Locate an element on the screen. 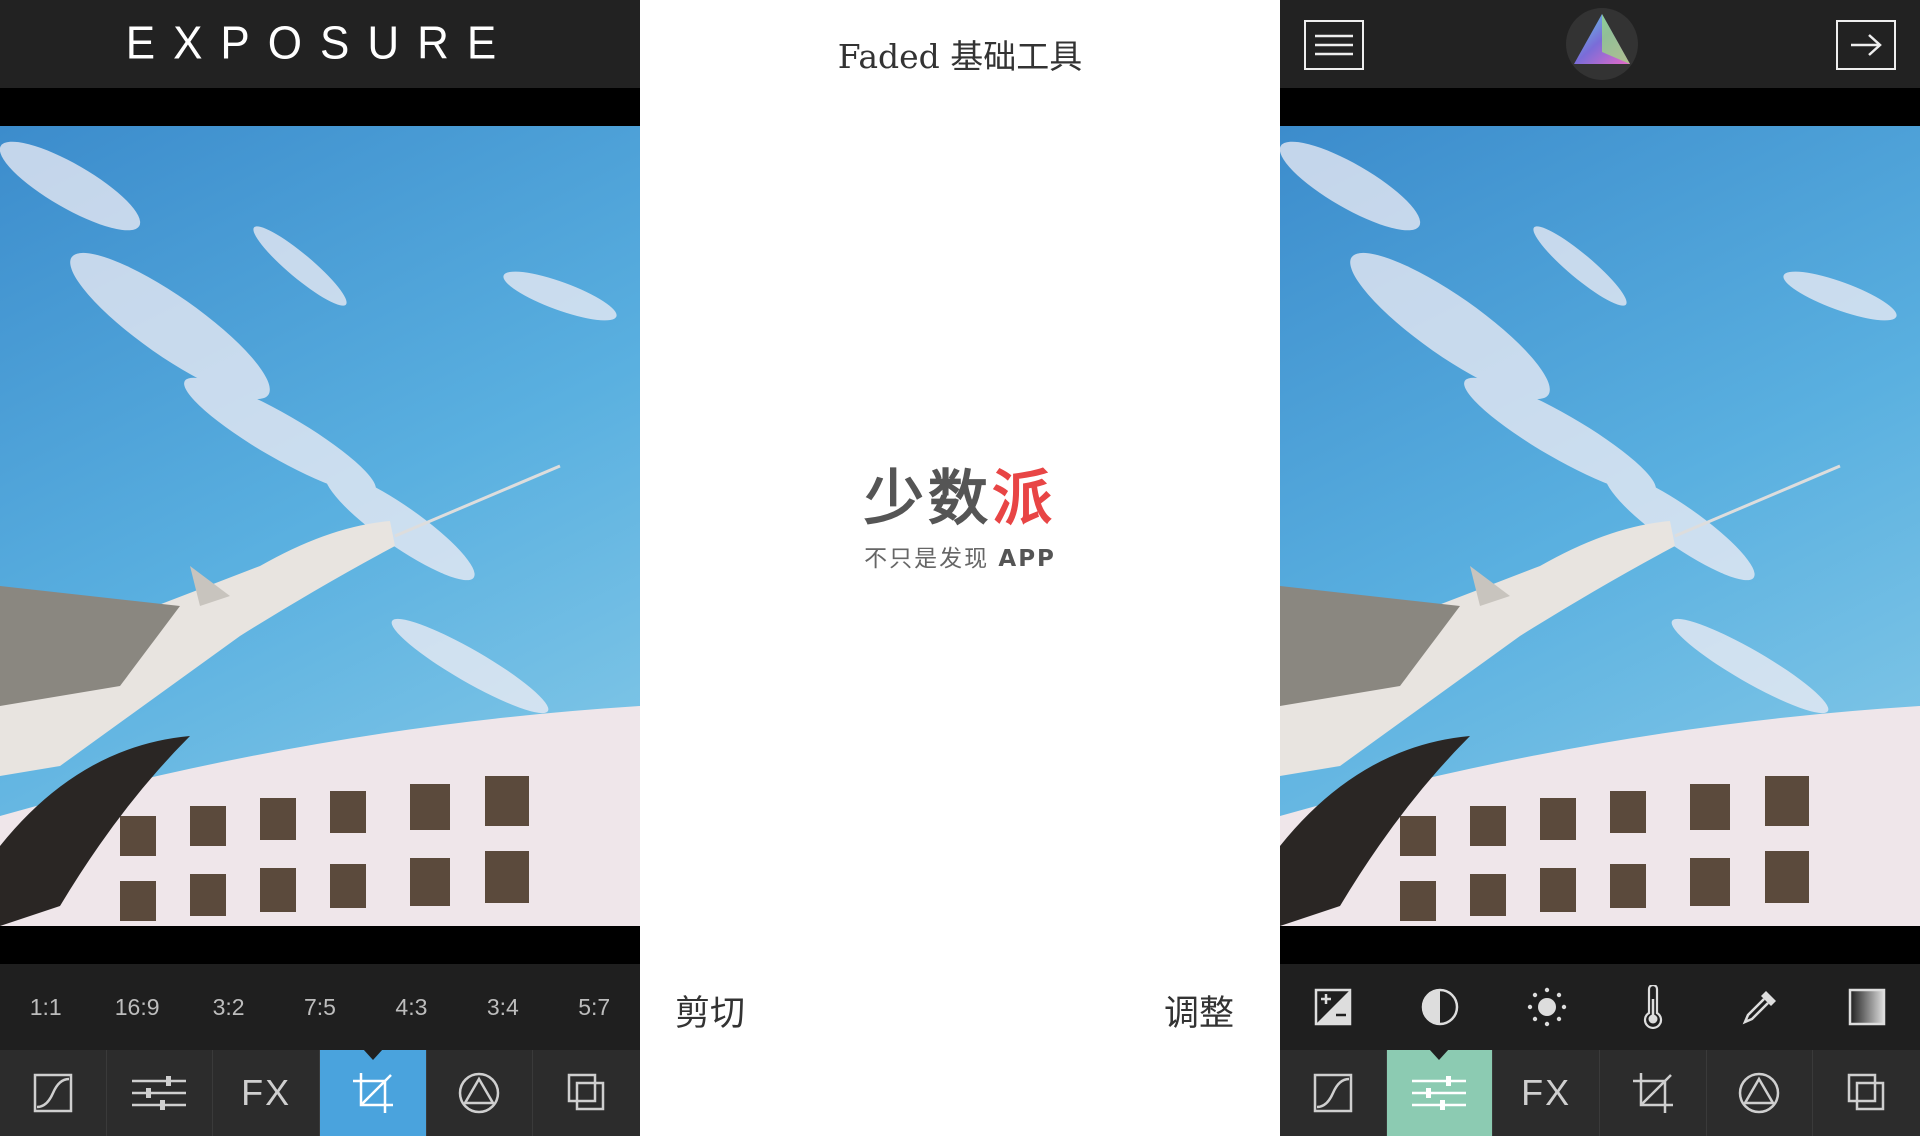 This screenshot has width=1920, height=1136. app-title: EXPOSURE is located at coordinates (320, 43).